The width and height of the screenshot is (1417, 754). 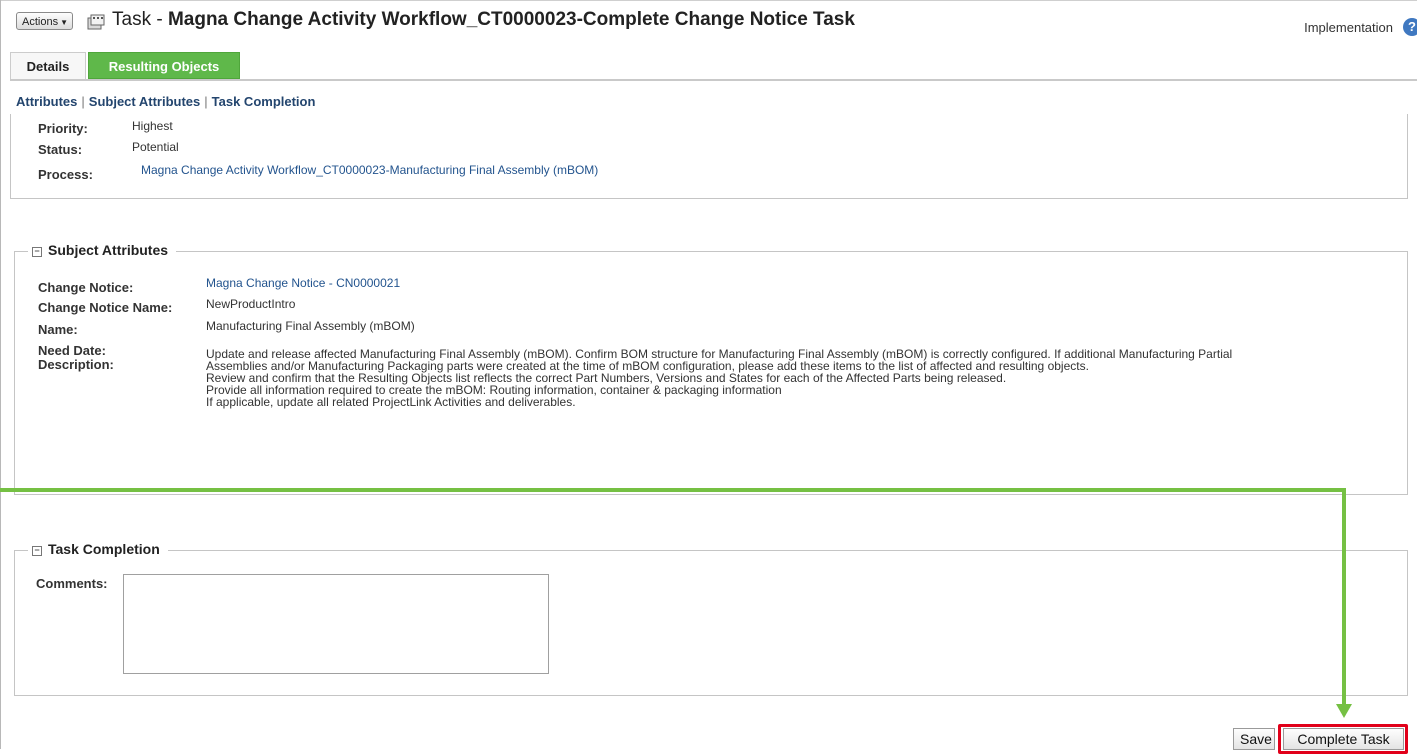 What do you see at coordinates (303, 283) in the screenshot?
I see `change-notice-link: Magna Change Notice - CN0000021` at bounding box center [303, 283].